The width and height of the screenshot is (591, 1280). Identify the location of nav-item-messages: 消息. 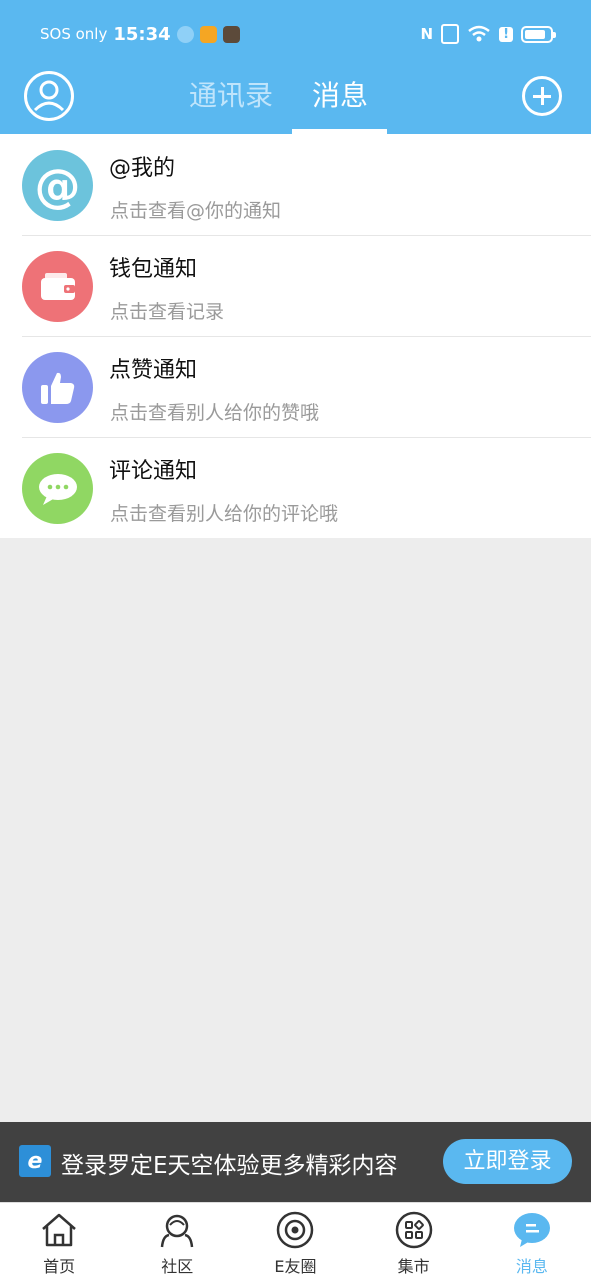
(532, 1241).